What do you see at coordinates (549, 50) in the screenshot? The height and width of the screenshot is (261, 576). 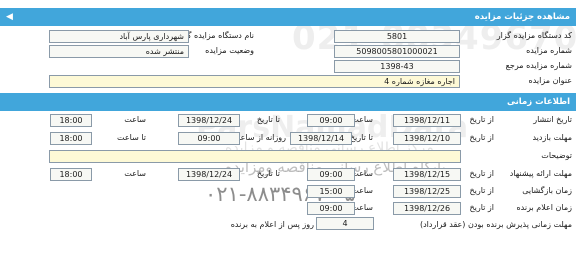 I see `auction-number-label: شماره مزایده` at bounding box center [549, 50].